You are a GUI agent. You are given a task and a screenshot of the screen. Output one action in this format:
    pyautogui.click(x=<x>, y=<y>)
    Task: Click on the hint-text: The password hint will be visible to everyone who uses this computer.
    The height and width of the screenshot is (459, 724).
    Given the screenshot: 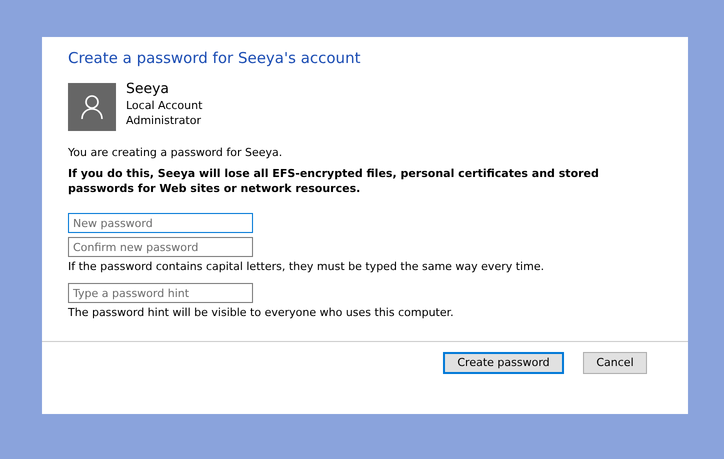 What is the action you would take?
    pyautogui.click(x=261, y=312)
    